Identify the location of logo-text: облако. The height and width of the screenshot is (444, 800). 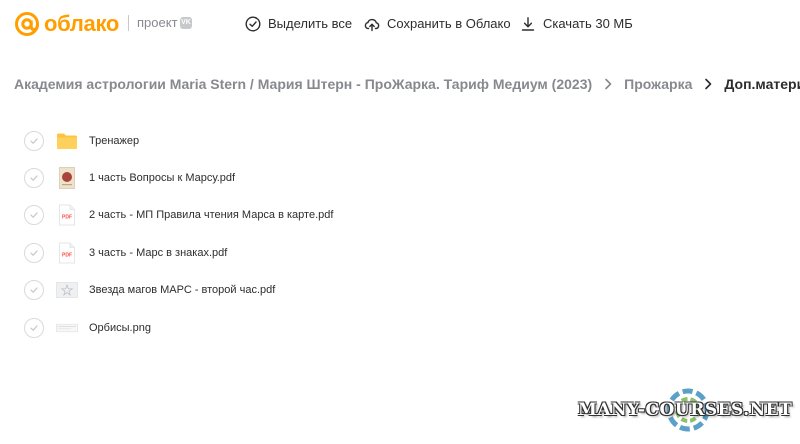
(82, 23).